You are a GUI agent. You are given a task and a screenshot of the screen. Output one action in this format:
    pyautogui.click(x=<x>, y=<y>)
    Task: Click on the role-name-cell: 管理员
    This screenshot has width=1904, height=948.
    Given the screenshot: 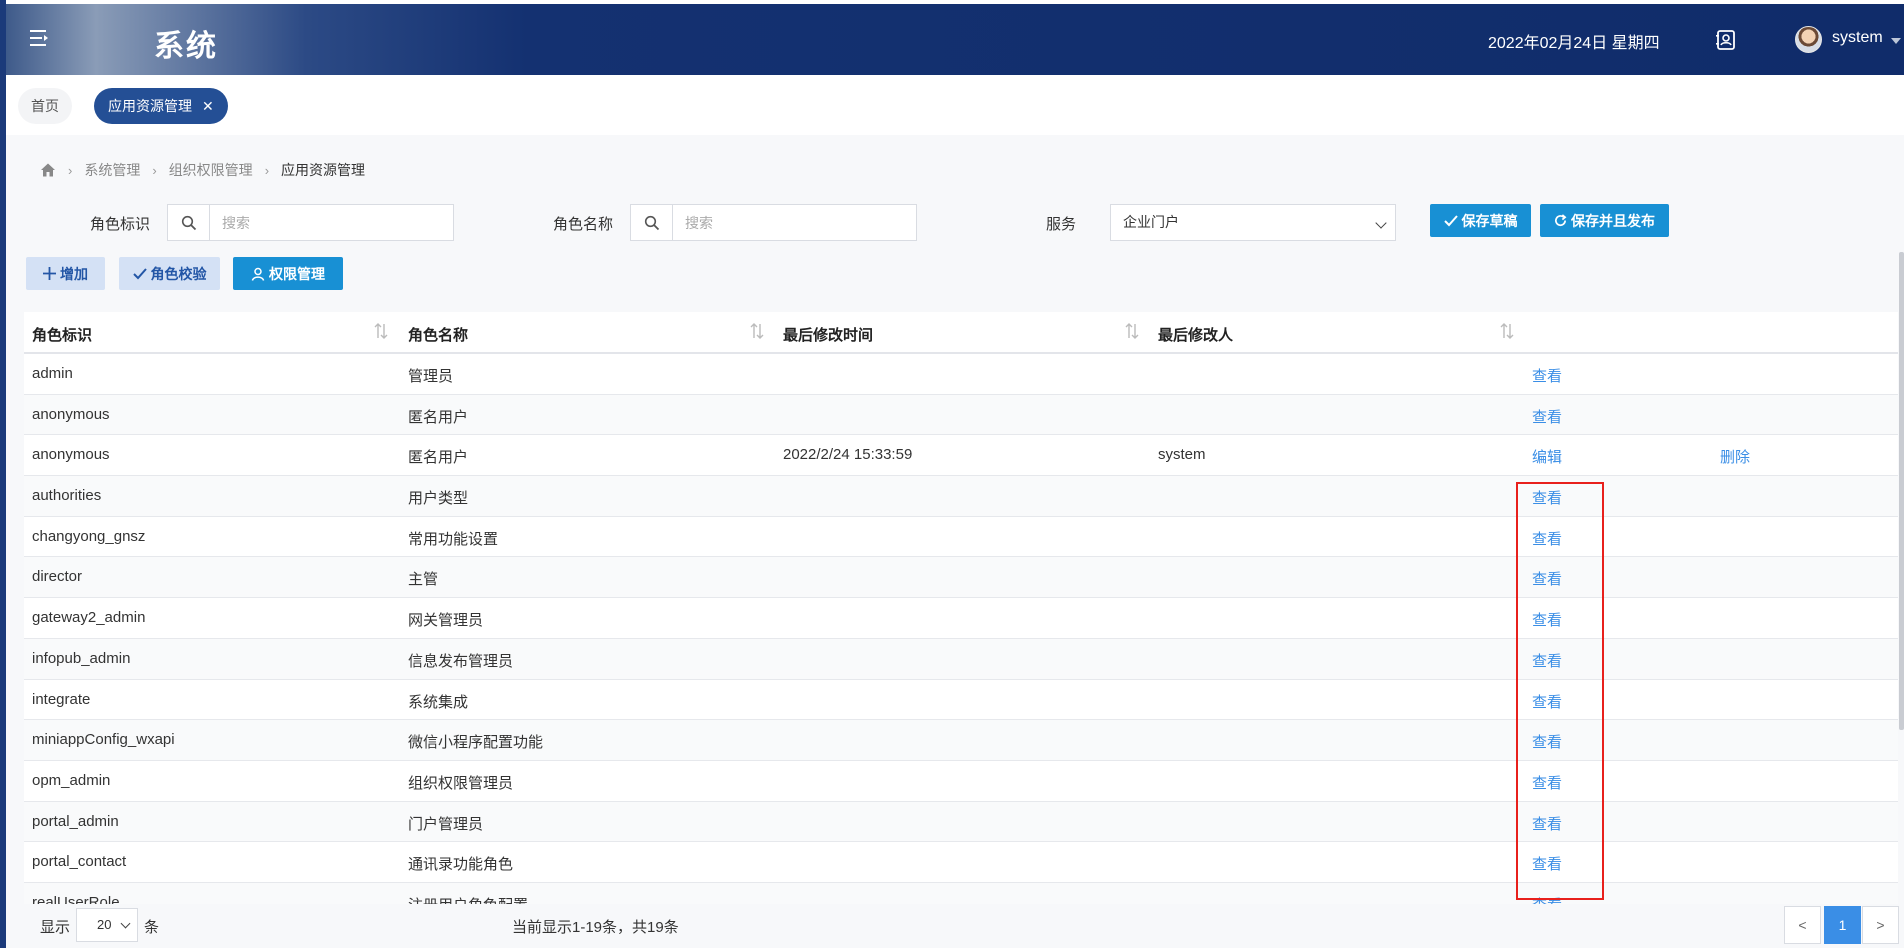 What is the action you would take?
    pyautogui.click(x=431, y=376)
    